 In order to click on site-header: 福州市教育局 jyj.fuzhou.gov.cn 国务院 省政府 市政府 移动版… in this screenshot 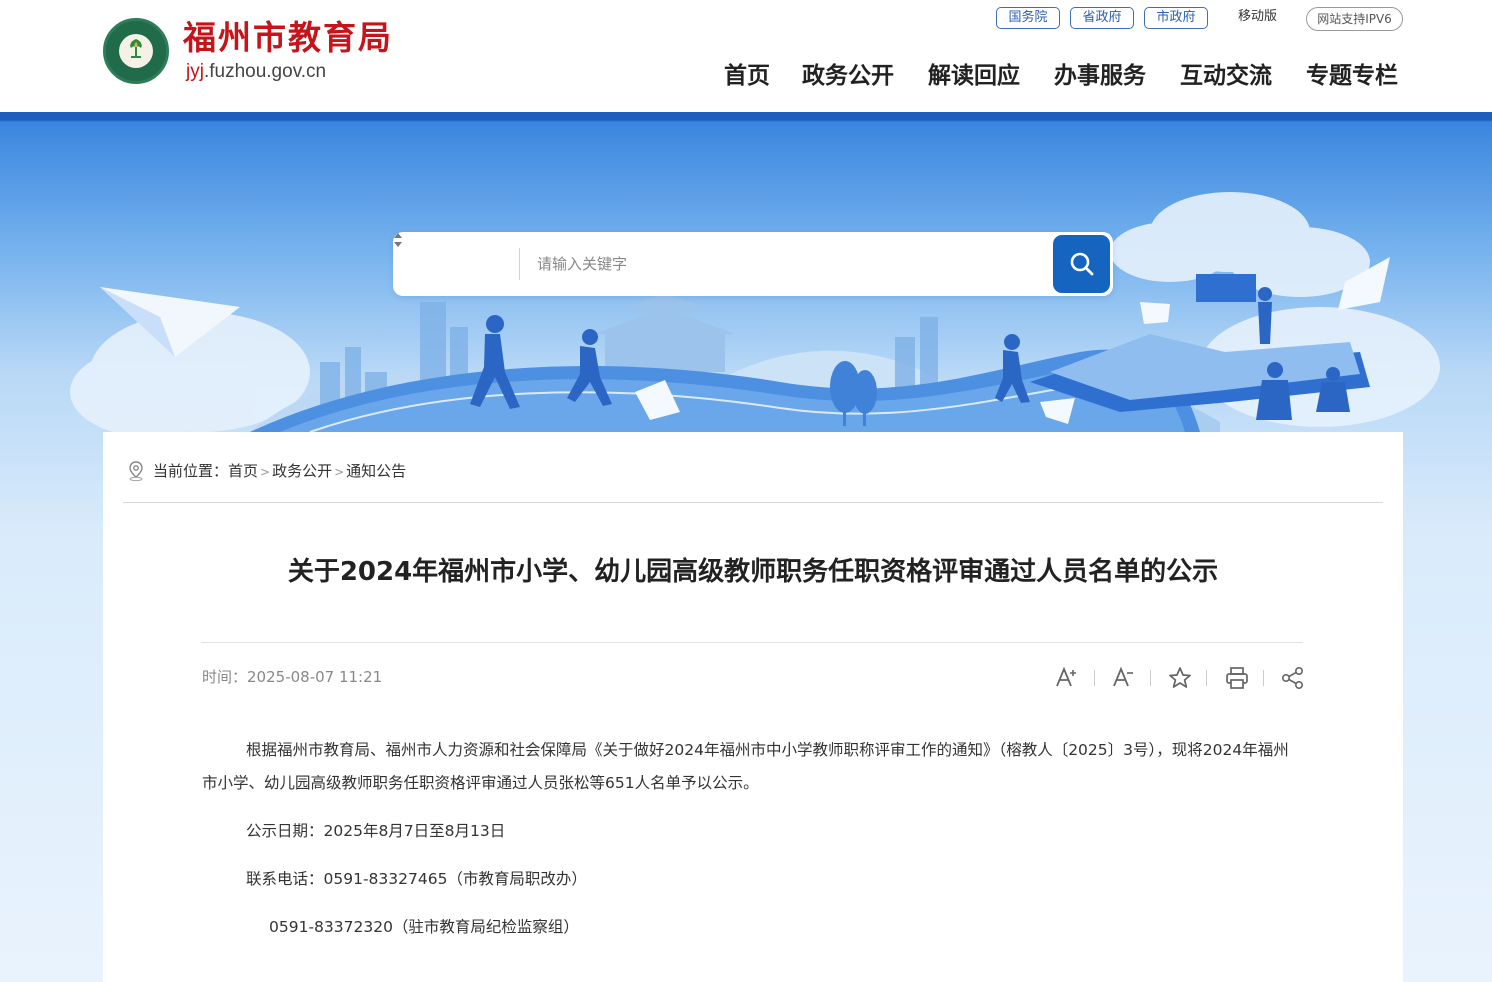, I will do `click(746, 56)`.